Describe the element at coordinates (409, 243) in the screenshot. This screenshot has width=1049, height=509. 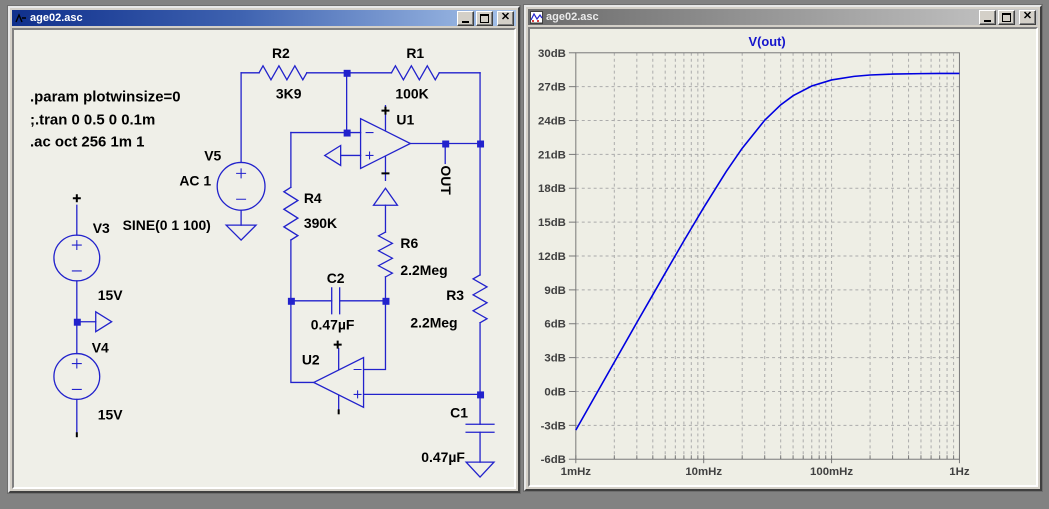
I see `component-name: R6` at that location.